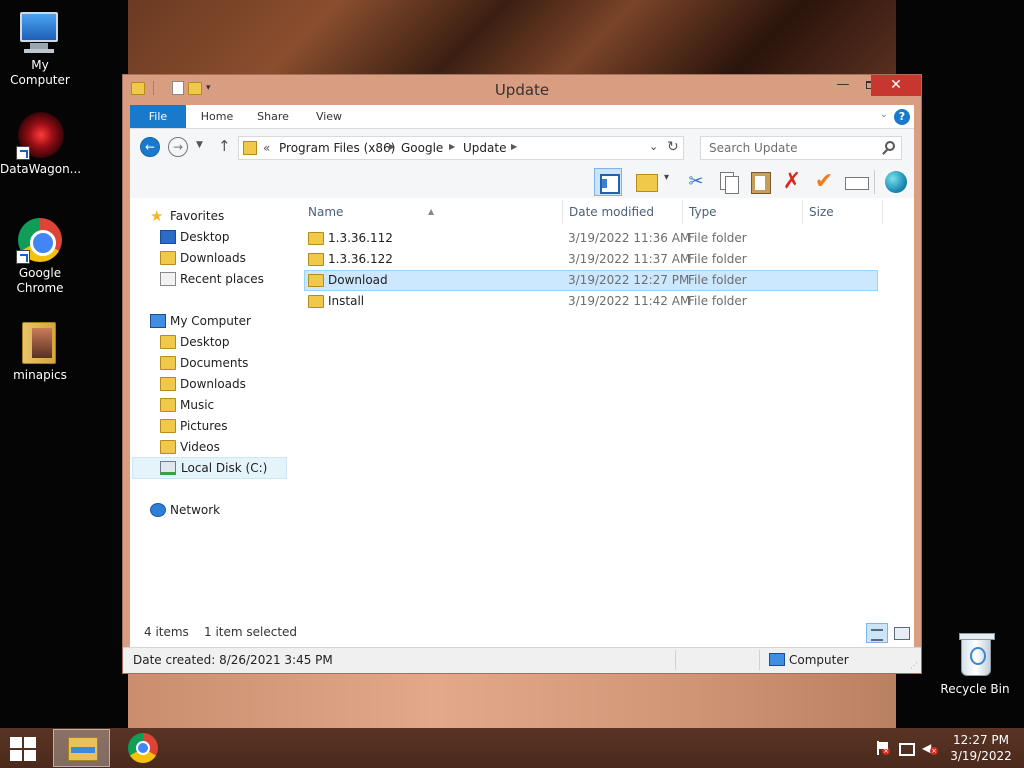 The width and height of the screenshot is (1024, 768). I want to click on file-row-selected: Download 3/19/2022 12:27 PM File folder, so click(591, 280).